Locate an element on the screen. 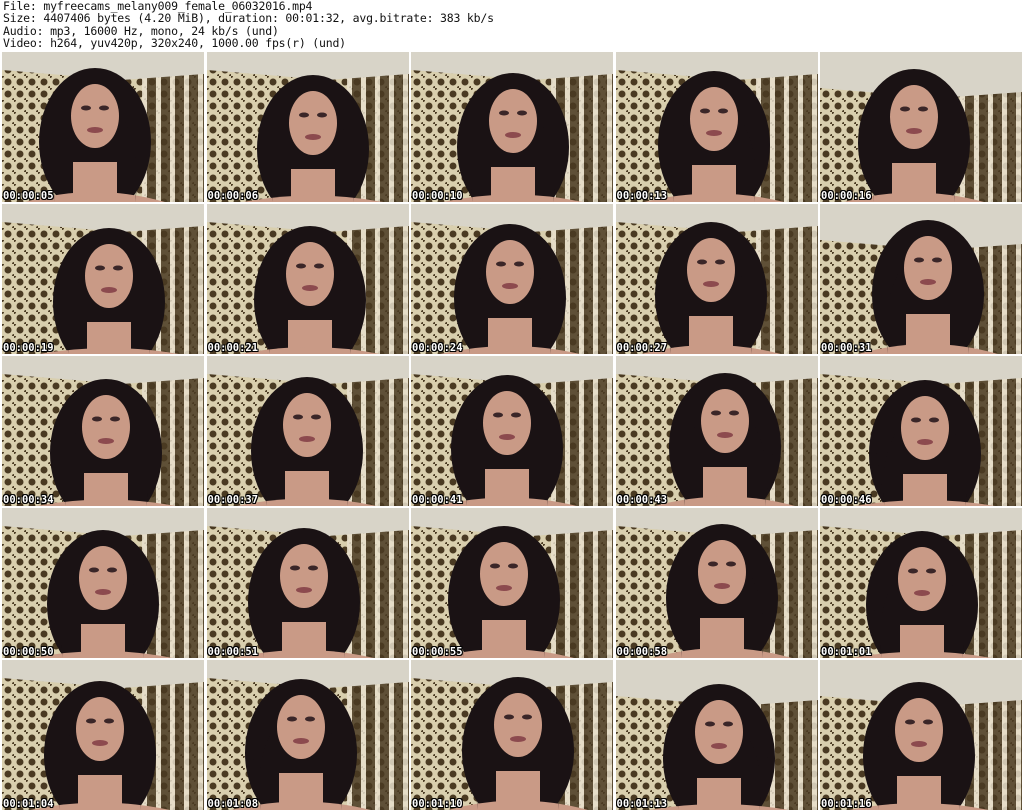  video-thumbnail: 00:01:13 is located at coordinates (716, 735).